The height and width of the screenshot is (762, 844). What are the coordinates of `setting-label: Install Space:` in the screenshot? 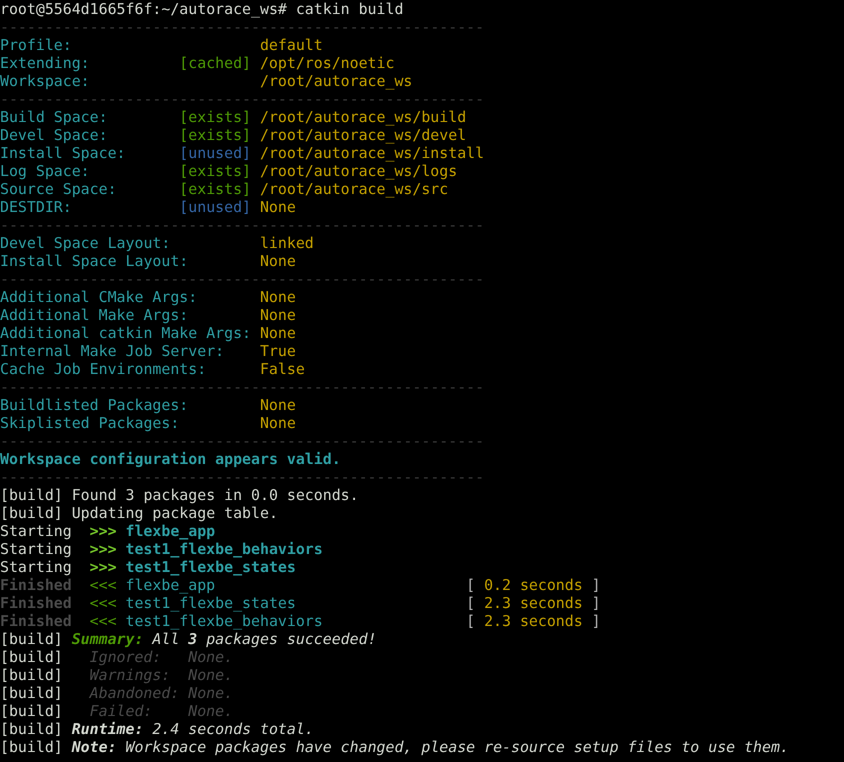 It's located at (63, 153).